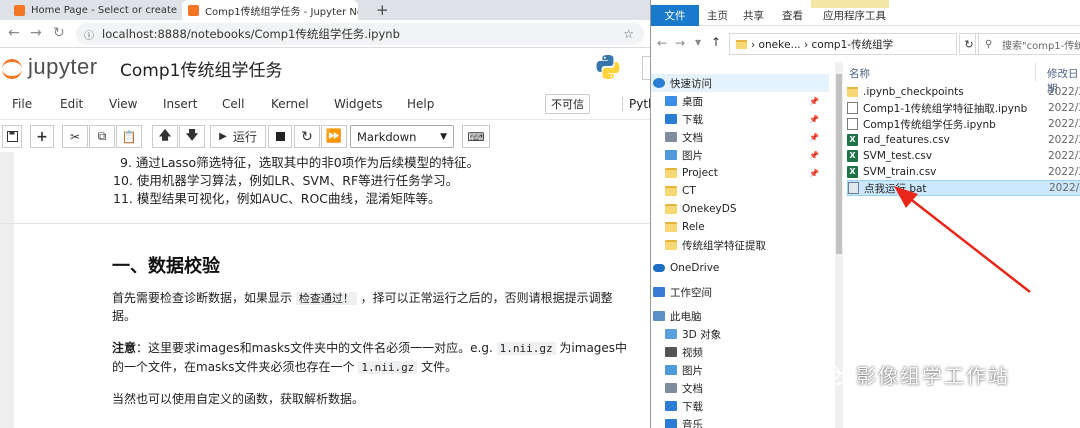  What do you see at coordinates (270, 10) in the screenshot?
I see `tab-notebook: Comp1传统组学任务 - Jupyter Note ✕` at bounding box center [270, 10].